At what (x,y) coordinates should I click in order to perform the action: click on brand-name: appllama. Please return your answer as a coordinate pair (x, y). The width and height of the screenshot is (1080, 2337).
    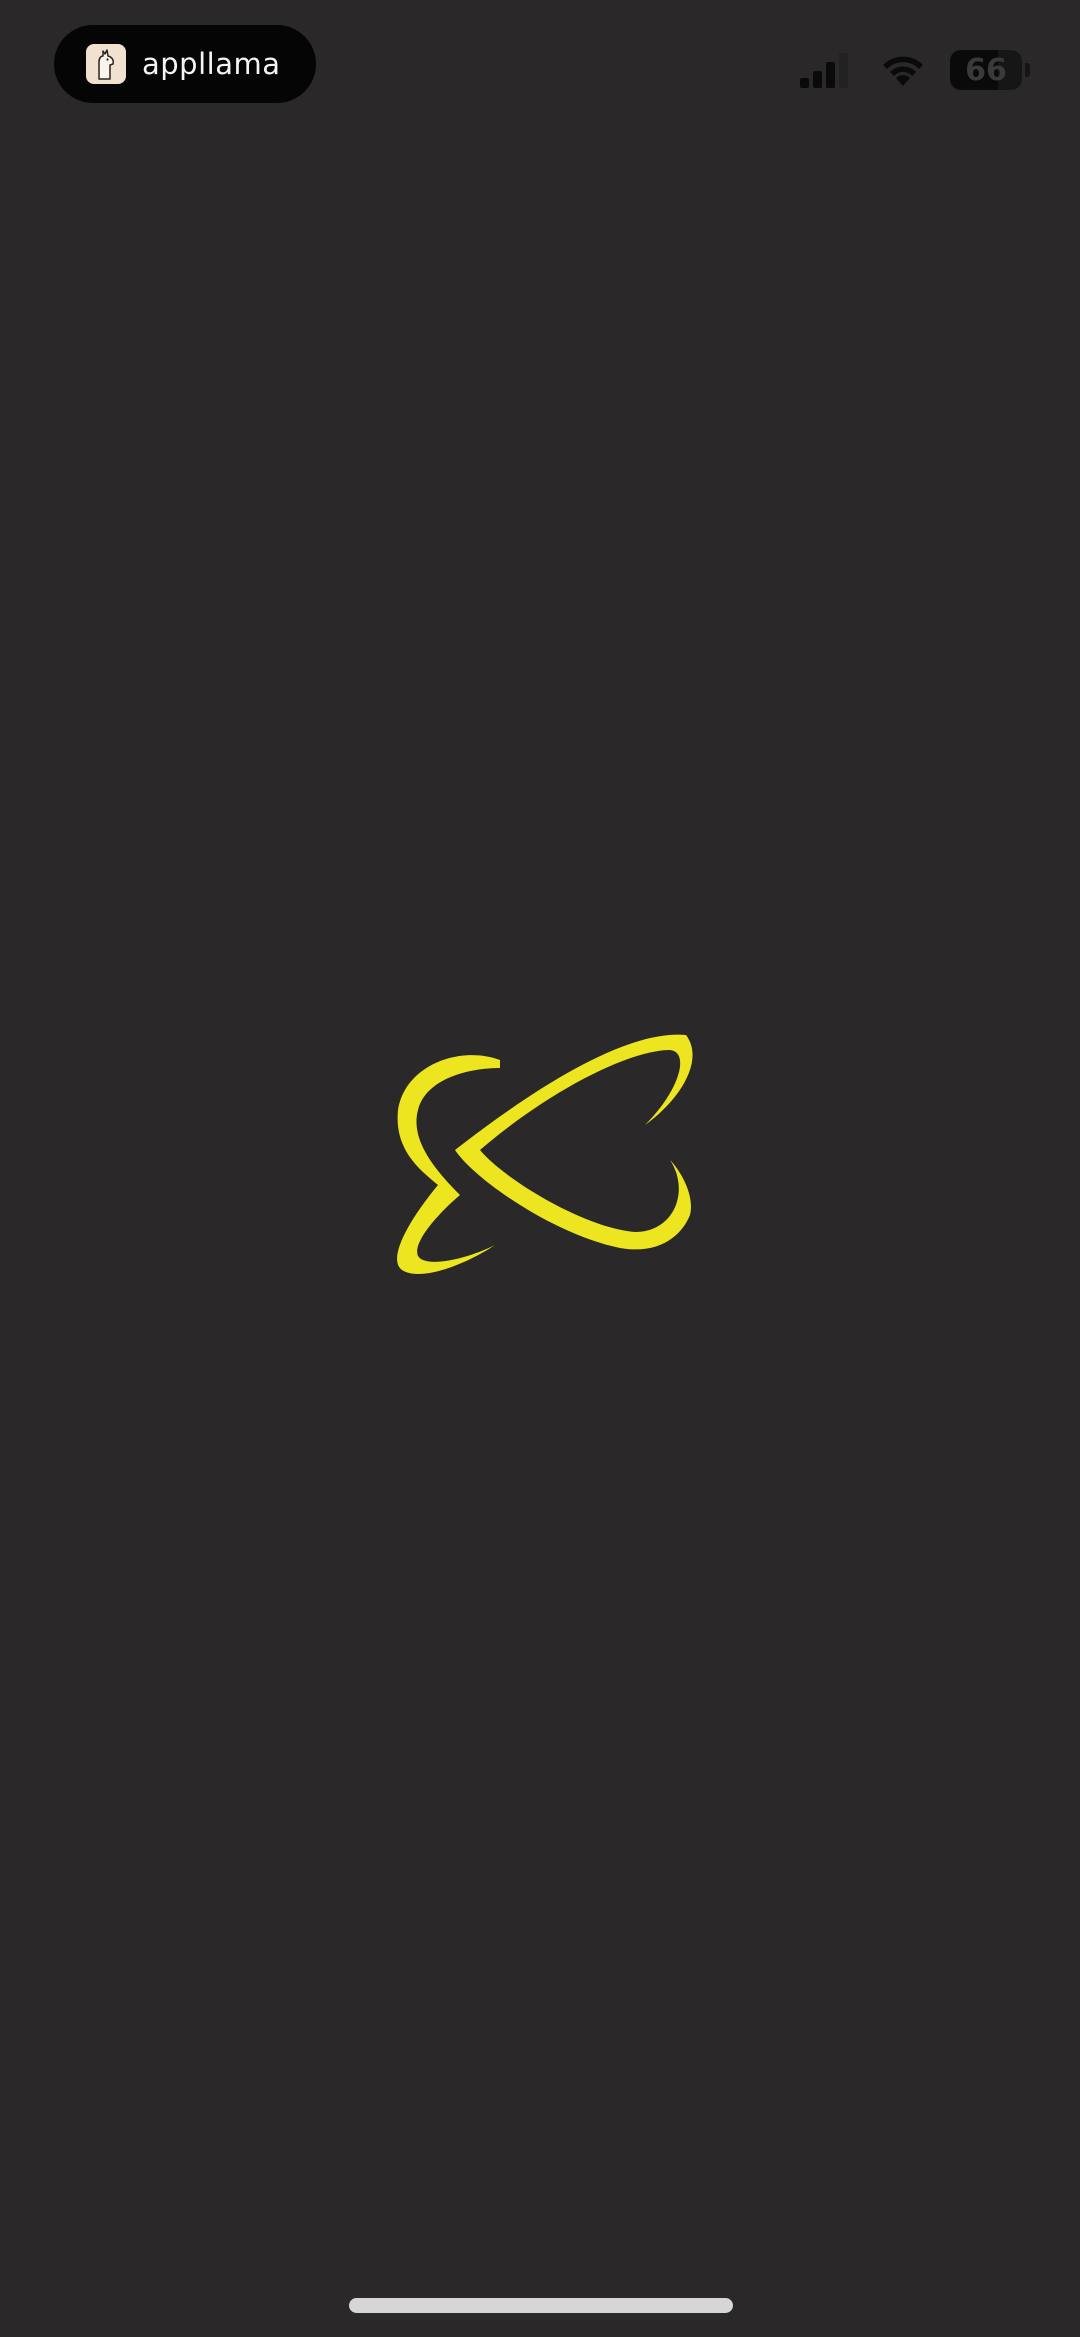
    Looking at the image, I should click on (211, 64).